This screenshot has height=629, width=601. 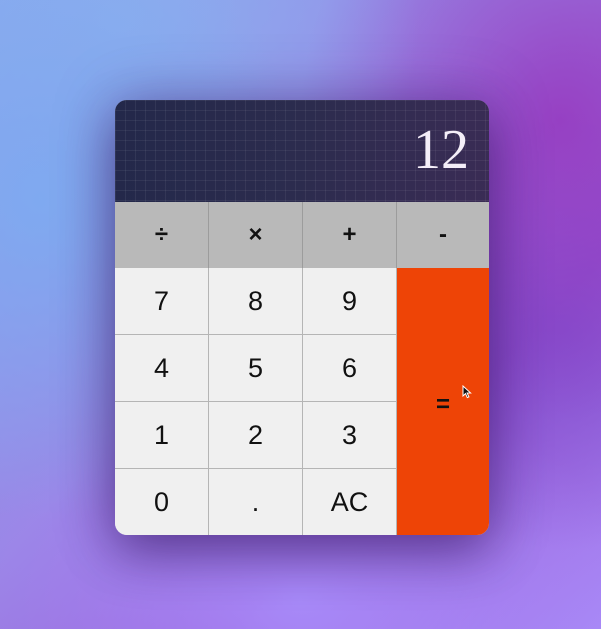 What do you see at coordinates (350, 235) in the screenshot?
I see `add-button: +` at bounding box center [350, 235].